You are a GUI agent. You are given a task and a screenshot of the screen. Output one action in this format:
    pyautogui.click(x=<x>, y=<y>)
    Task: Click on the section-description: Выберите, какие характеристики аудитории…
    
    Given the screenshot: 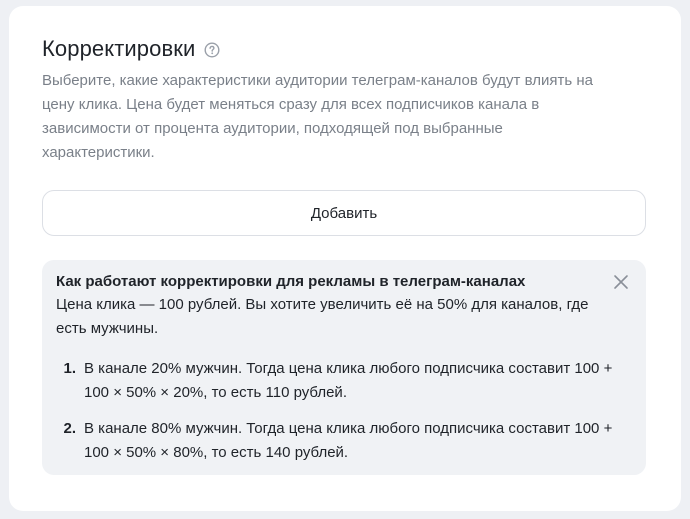 What is the action you would take?
    pyautogui.click(x=317, y=116)
    